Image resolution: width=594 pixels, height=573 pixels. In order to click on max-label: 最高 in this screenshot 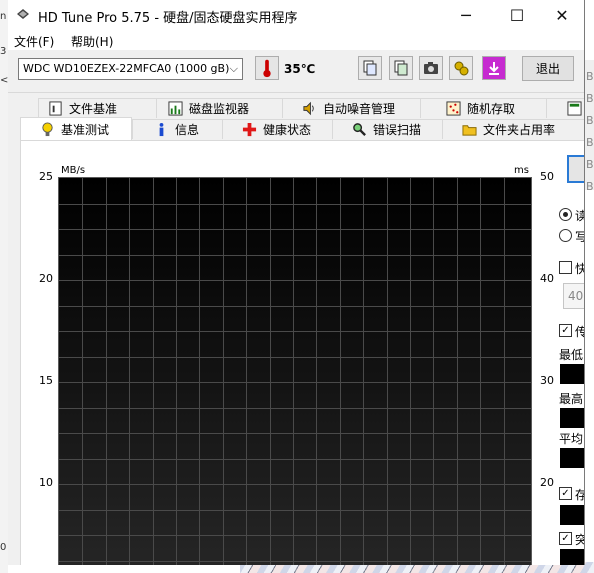, I will do `click(571, 399)`.